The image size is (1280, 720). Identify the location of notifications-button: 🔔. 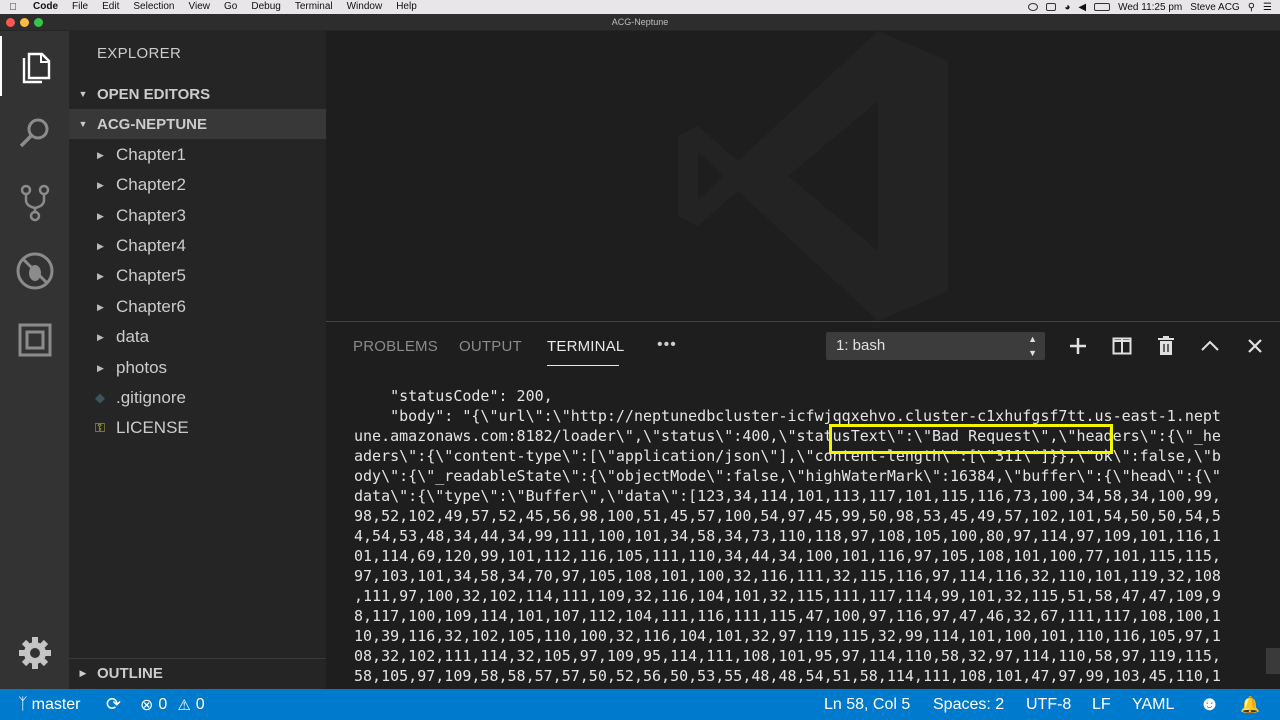
(1250, 704).